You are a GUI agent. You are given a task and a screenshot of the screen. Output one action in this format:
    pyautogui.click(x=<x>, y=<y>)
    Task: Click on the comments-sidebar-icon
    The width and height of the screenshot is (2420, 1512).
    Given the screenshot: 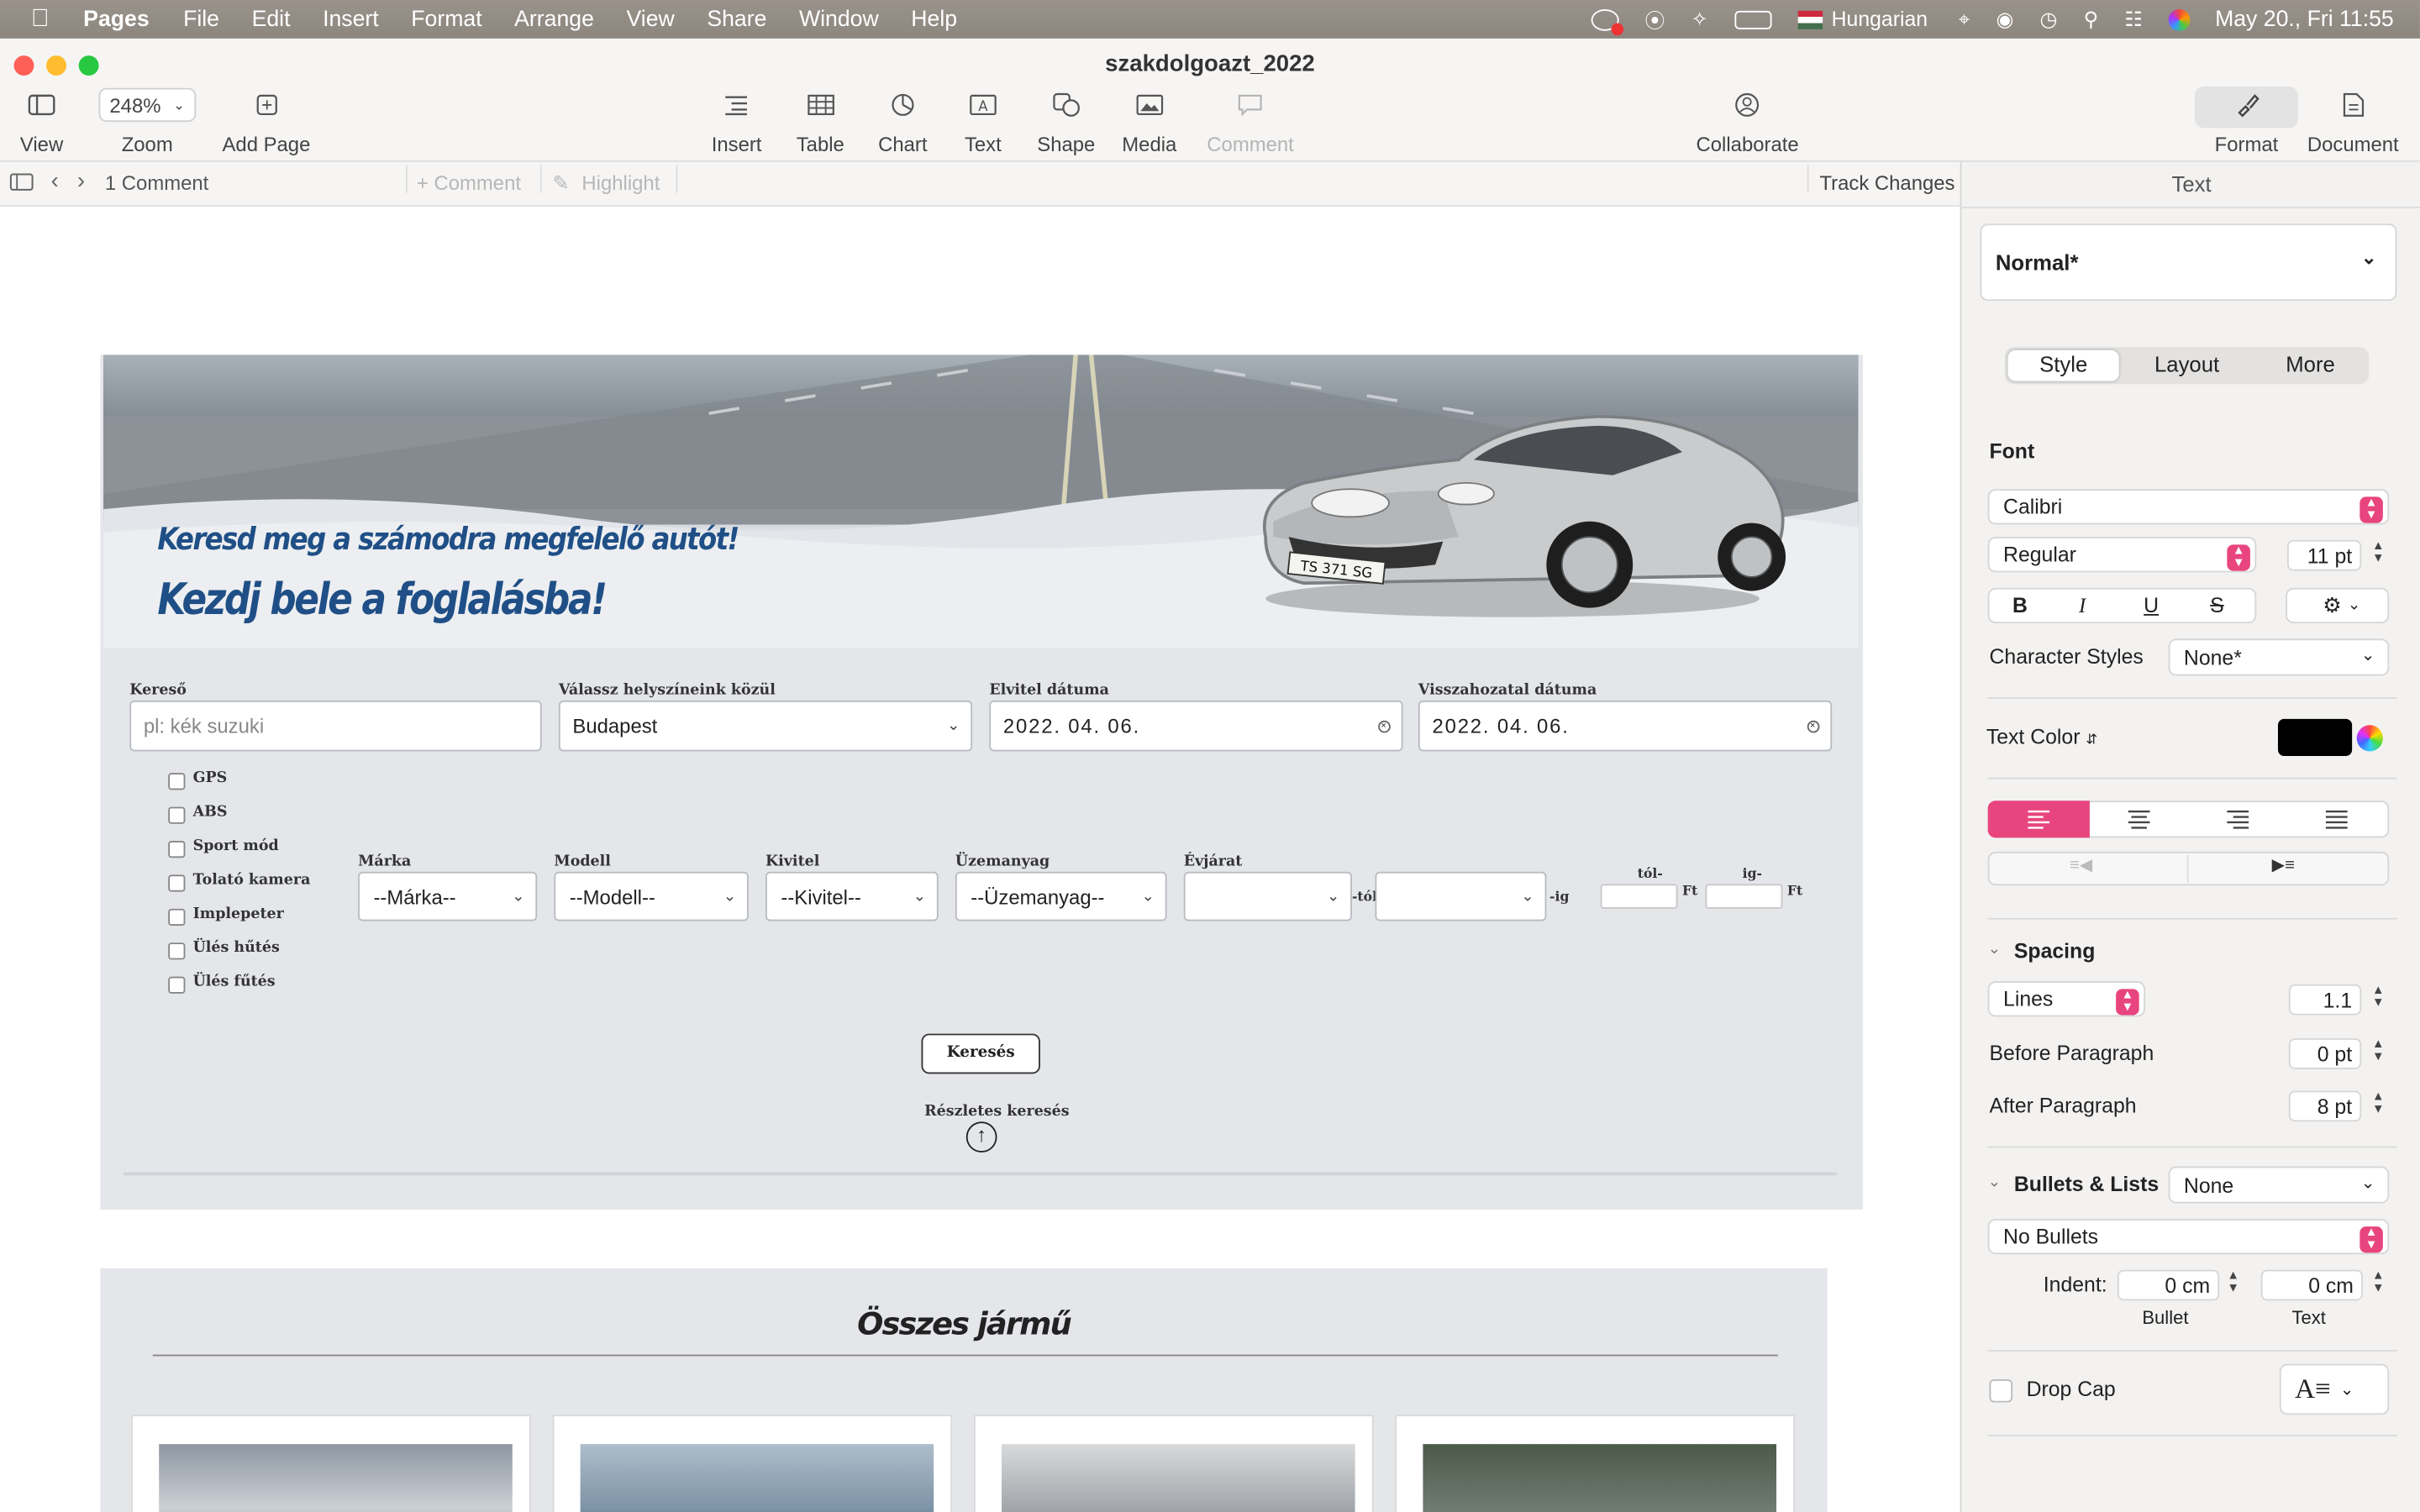 What is the action you would take?
    pyautogui.click(x=22, y=185)
    